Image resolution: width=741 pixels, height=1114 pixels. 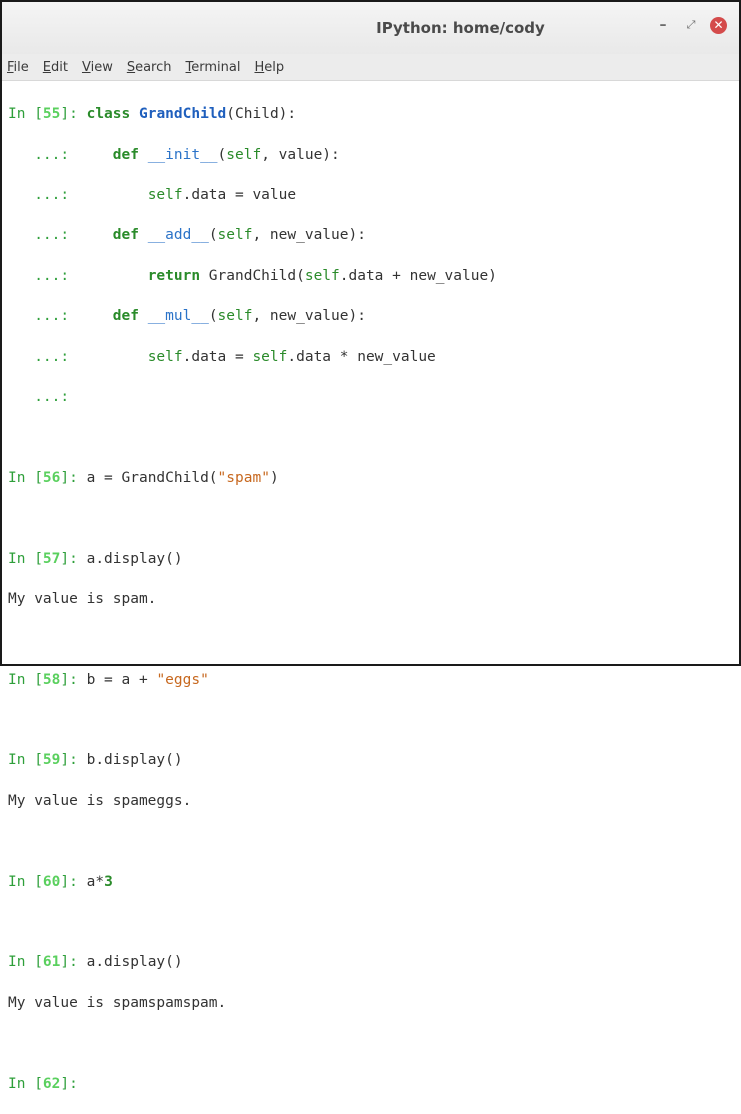 What do you see at coordinates (213, 67) in the screenshot?
I see `menu-terminal: Terminal` at bounding box center [213, 67].